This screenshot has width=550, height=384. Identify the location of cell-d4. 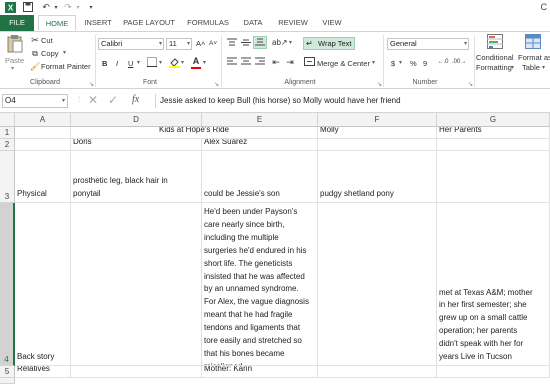
(136, 284).